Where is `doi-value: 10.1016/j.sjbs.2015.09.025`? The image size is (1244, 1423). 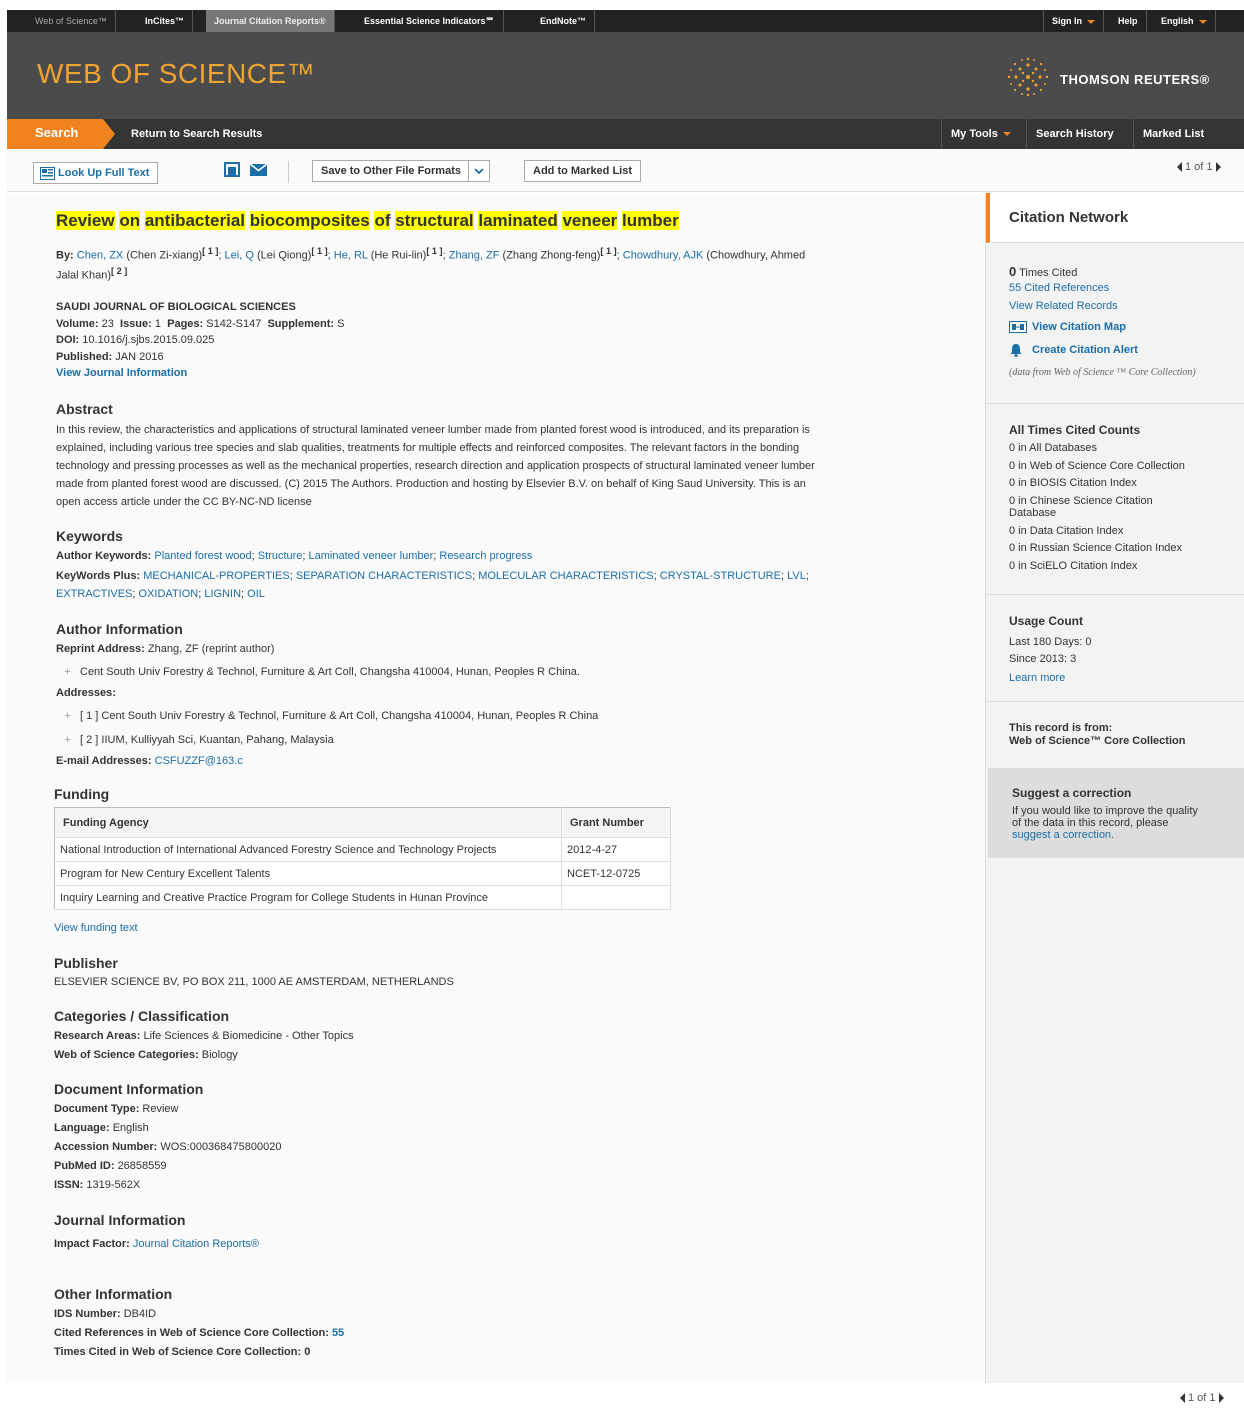 doi-value: 10.1016/j.sjbs.2015.09.025 is located at coordinates (148, 340).